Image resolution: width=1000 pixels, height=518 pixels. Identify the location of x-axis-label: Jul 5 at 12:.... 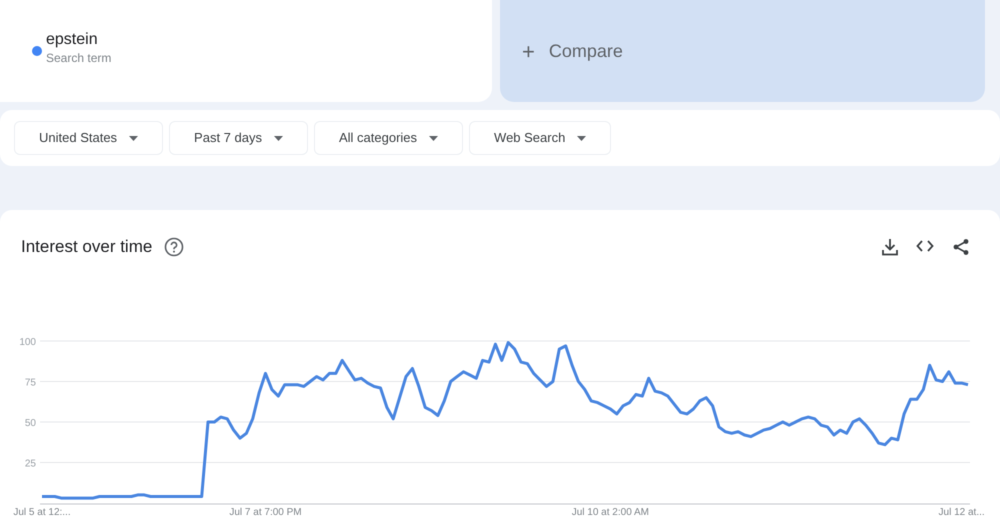
(42, 512).